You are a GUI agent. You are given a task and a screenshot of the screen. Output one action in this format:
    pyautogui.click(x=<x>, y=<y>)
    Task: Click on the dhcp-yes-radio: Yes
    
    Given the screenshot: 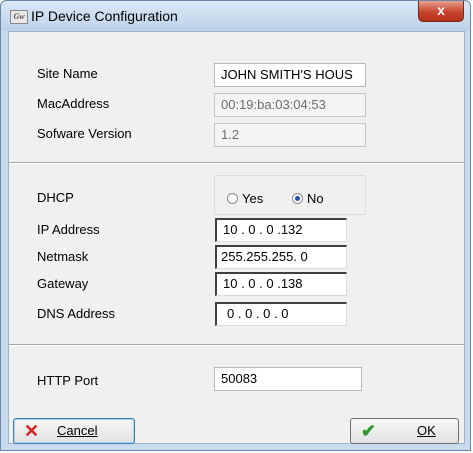 What is the action you would take?
    pyautogui.click(x=245, y=198)
    